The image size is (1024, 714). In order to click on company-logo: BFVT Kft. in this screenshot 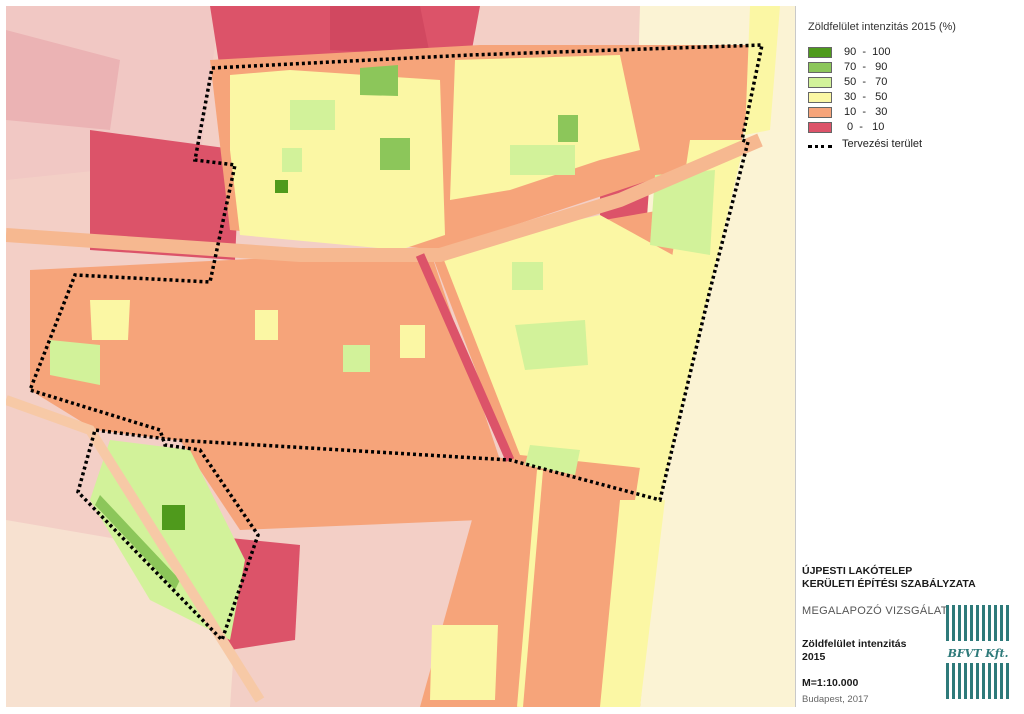, I will do `click(978, 652)`.